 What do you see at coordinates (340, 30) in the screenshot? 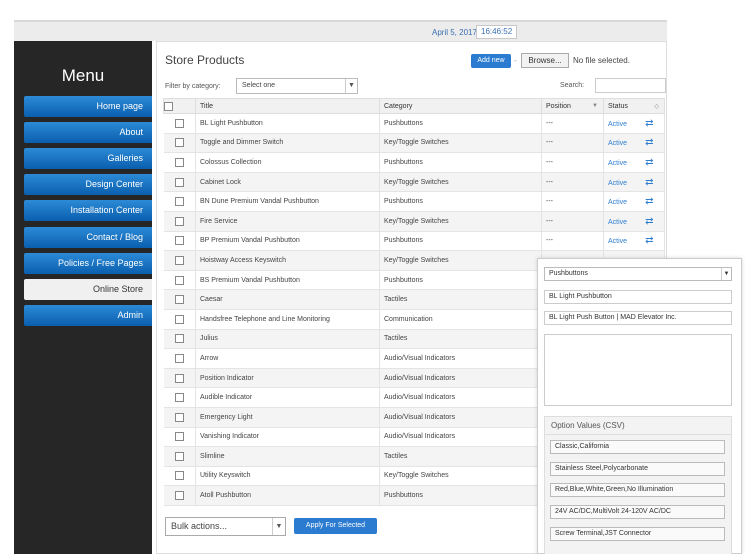
I see `top-bar: April 5, 2017 16:46:52` at bounding box center [340, 30].